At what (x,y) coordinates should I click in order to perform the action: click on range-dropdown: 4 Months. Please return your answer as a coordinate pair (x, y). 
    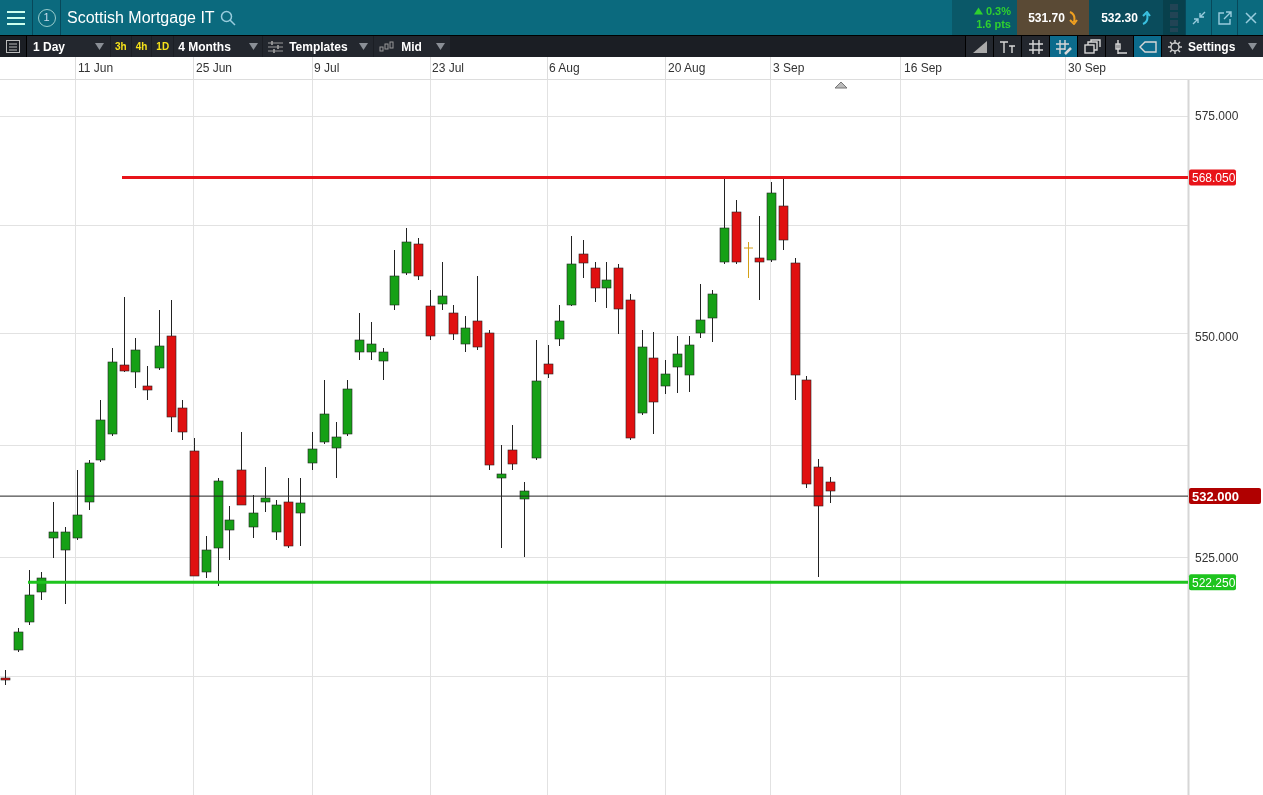
    Looking at the image, I should click on (218, 46).